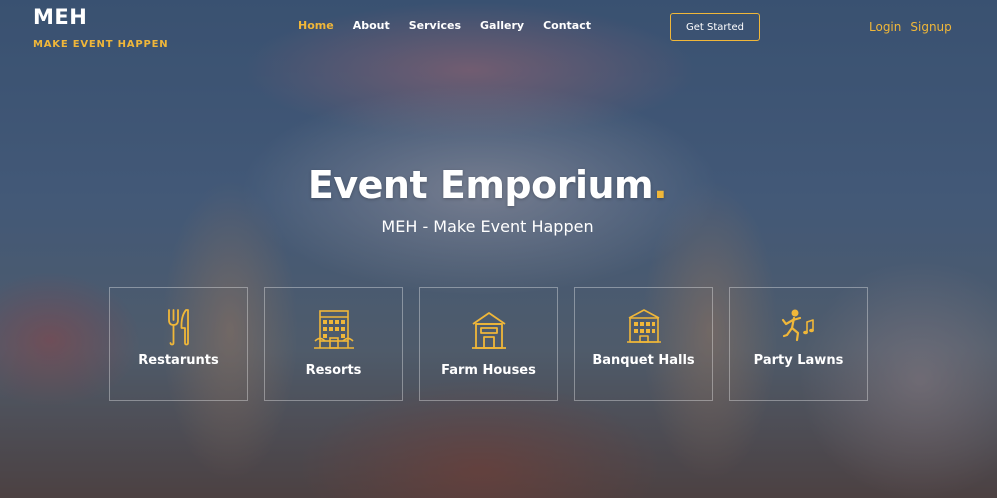 This screenshot has height=498, width=997. What do you see at coordinates (799, 328) in the screenshot?
I see `dancing-person-icon` at bounding box center [799, 328].